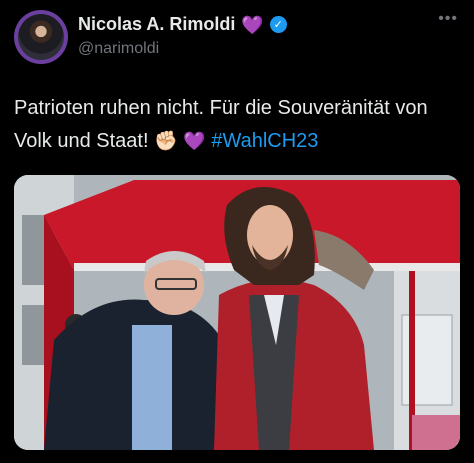  What do you see at coordinates (278, 24) in the screenshot?
I see `verified-badge-icon: ✓` at bounding box center [278, 24].